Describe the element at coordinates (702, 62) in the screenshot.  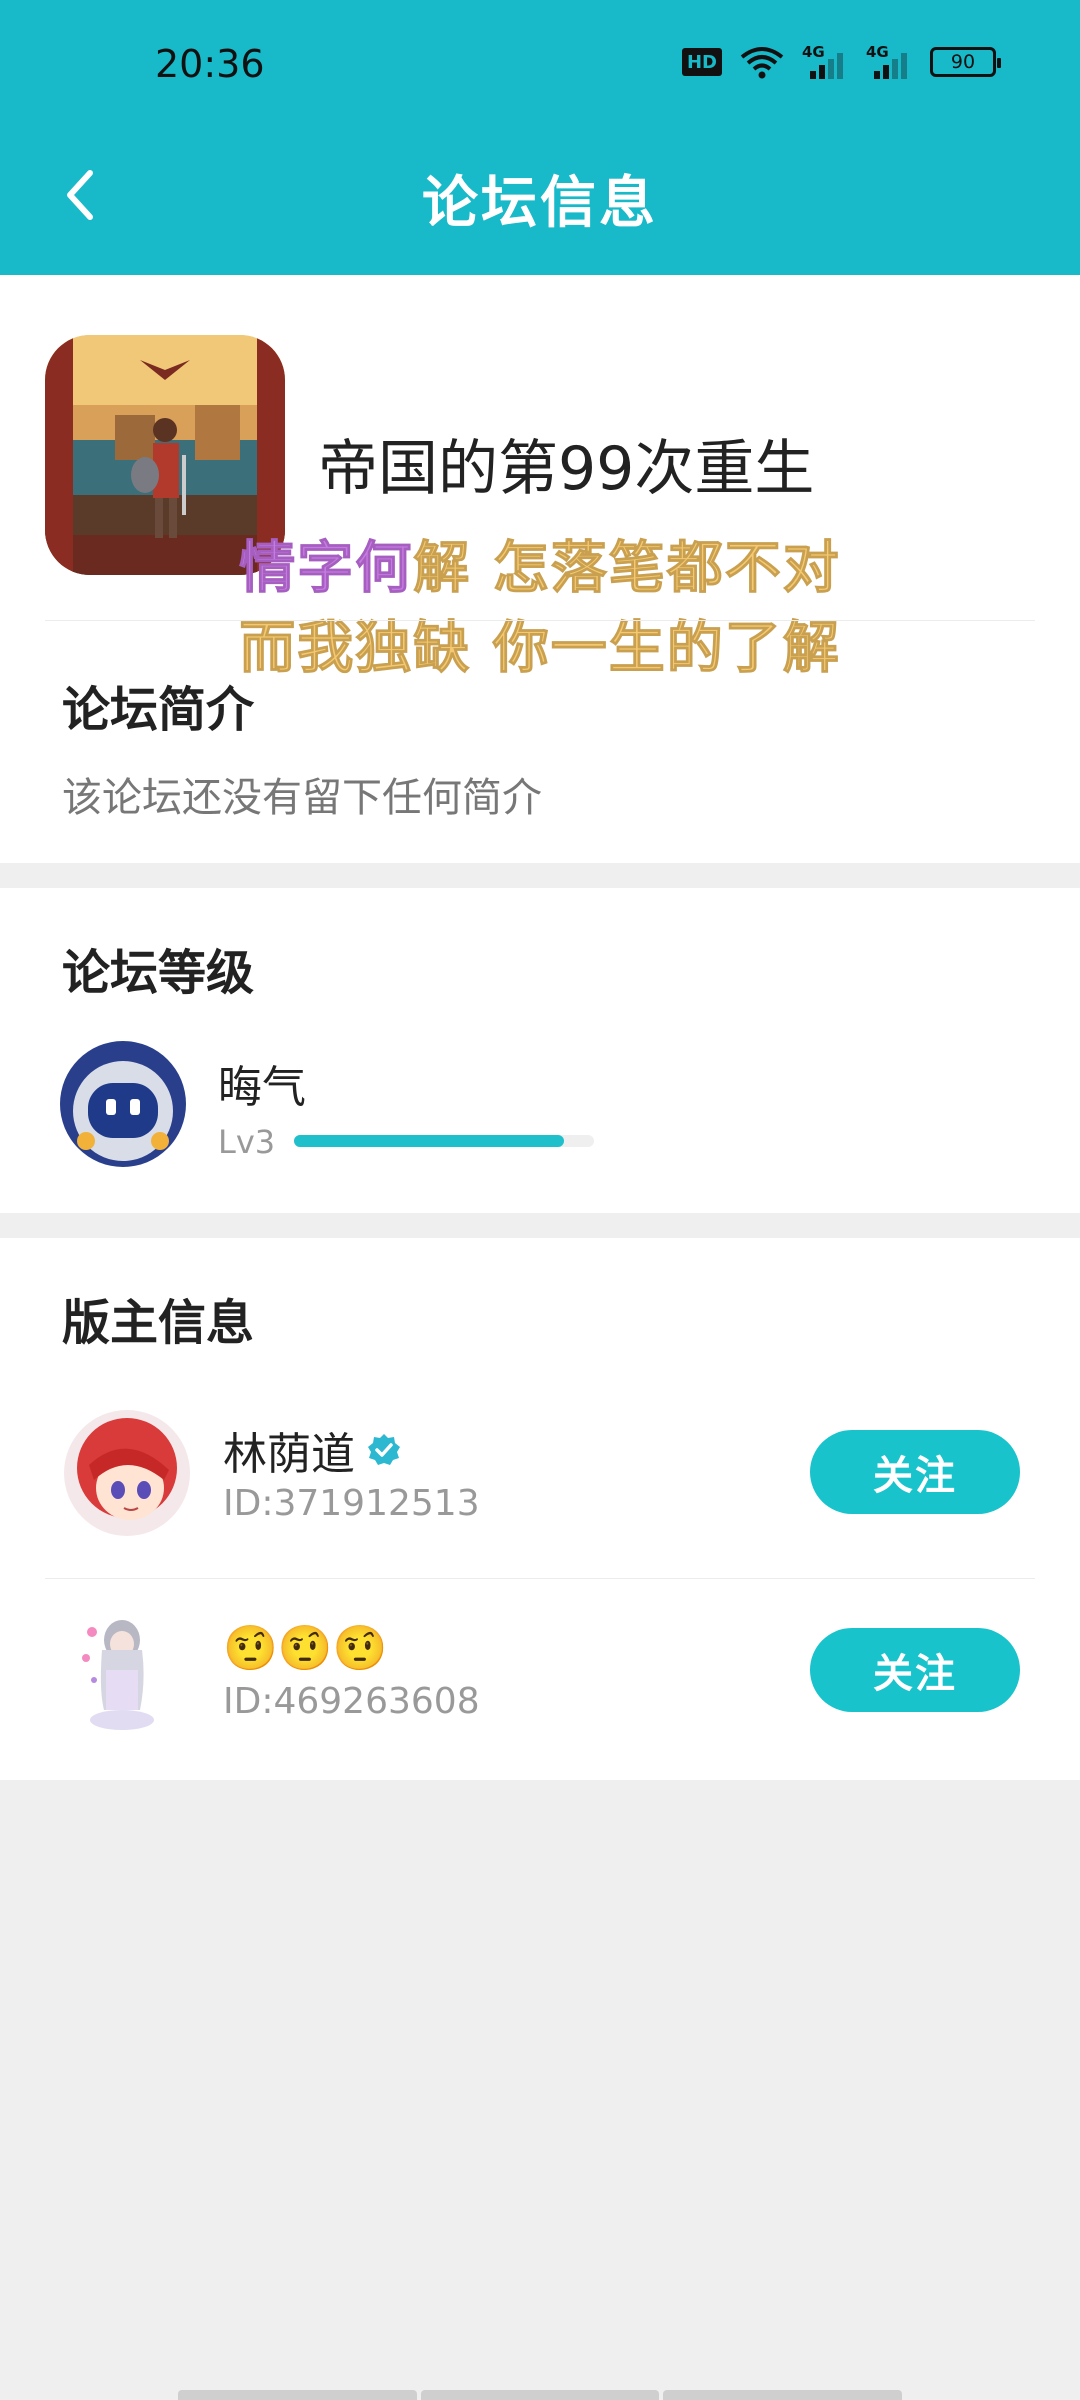
I see `hd-icon: HD` at that location.